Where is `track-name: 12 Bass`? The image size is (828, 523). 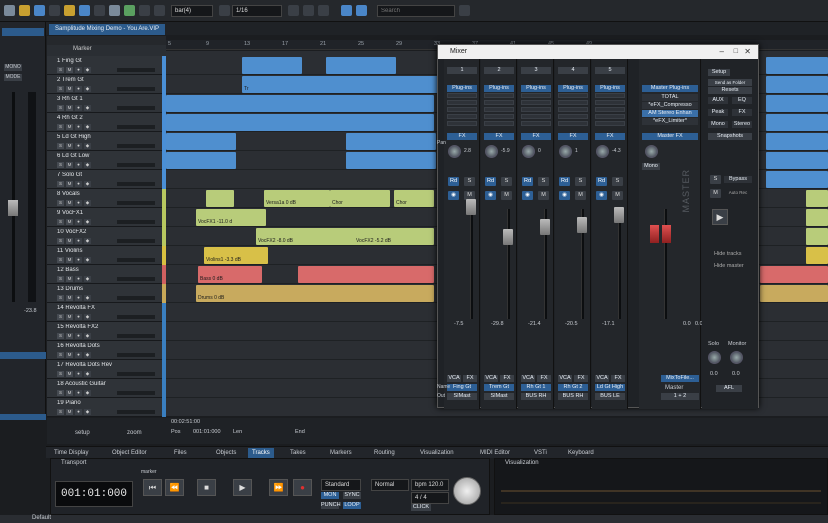
track-name: 12 Bass is located at coordinates (96, 270).